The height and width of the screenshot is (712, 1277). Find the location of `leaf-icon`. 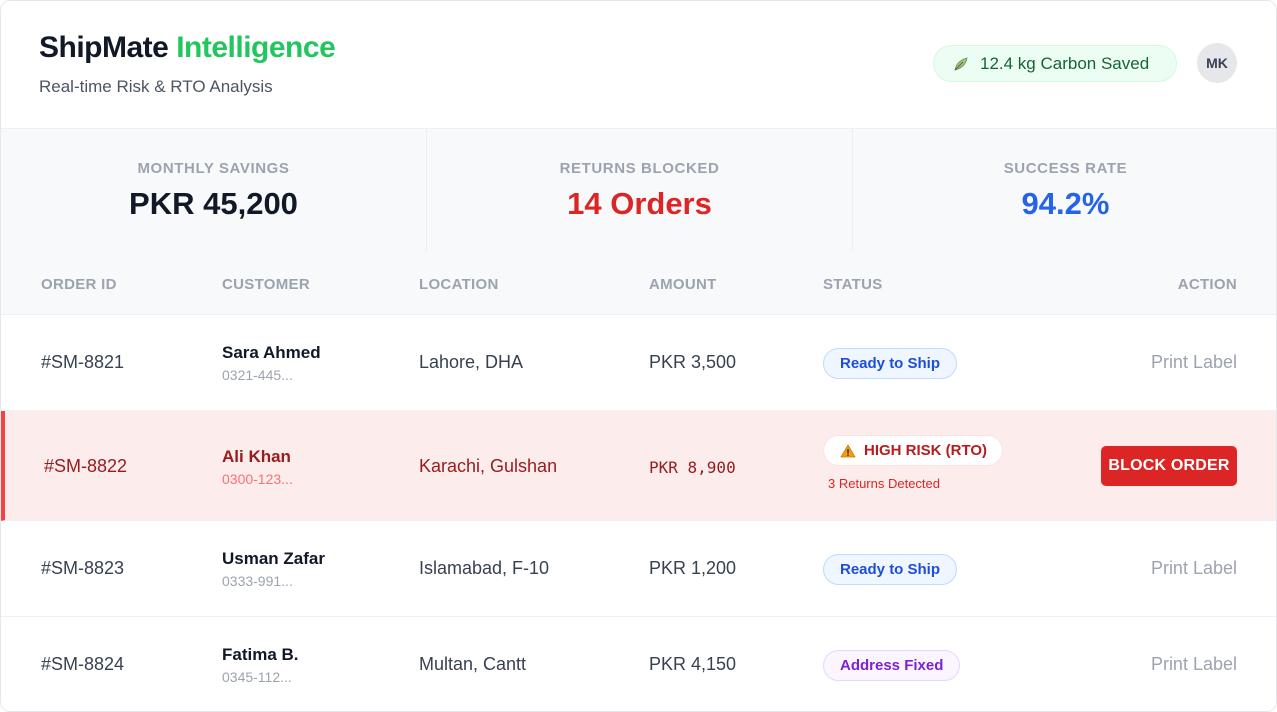

leaf-icon is located at coordinates (961, 63).